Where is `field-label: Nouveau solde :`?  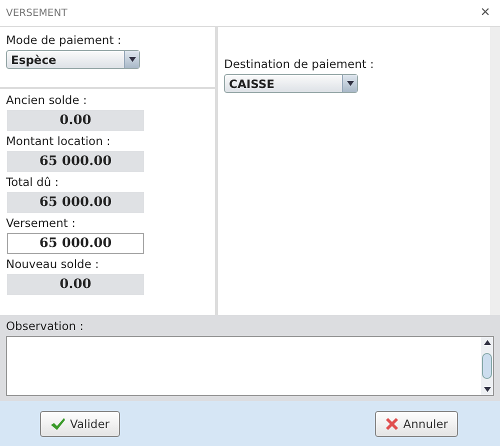
field-label: Nouveau solde : is located at coordinates (53, 264).